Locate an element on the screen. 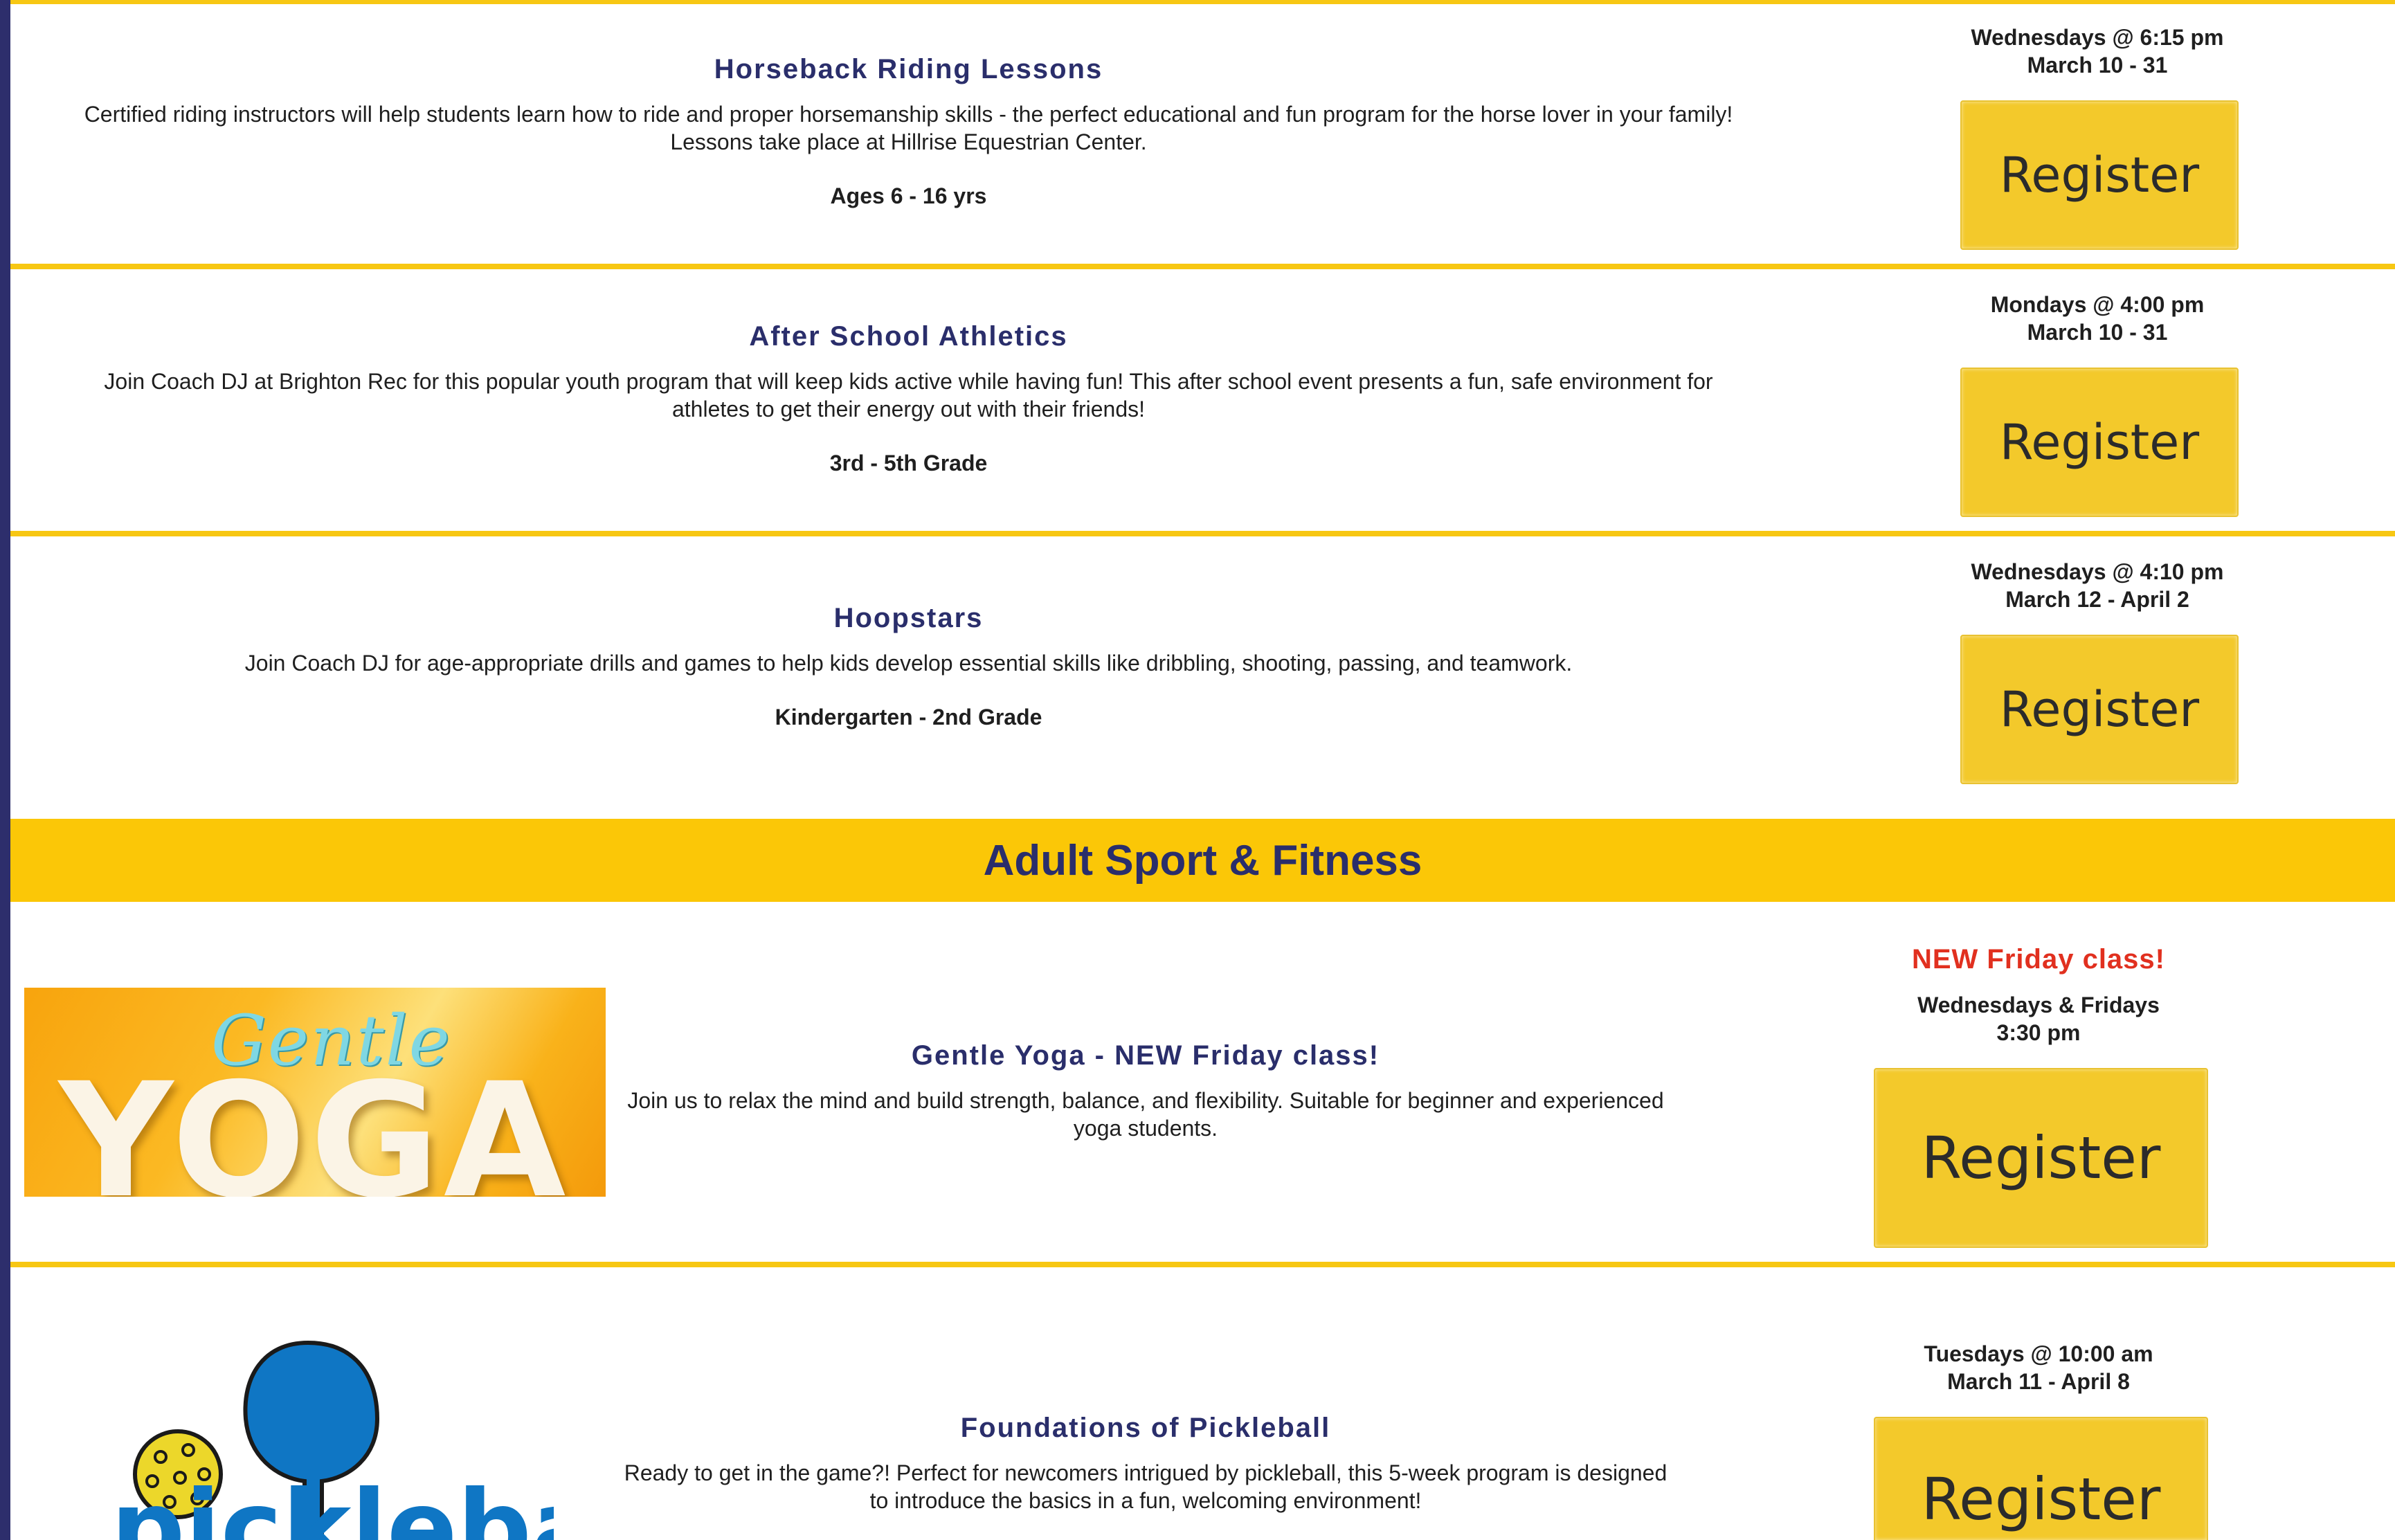 The image size is (2395, 1540). program-title: Horseback Riding Lessons is located at coordinates (908, 69).